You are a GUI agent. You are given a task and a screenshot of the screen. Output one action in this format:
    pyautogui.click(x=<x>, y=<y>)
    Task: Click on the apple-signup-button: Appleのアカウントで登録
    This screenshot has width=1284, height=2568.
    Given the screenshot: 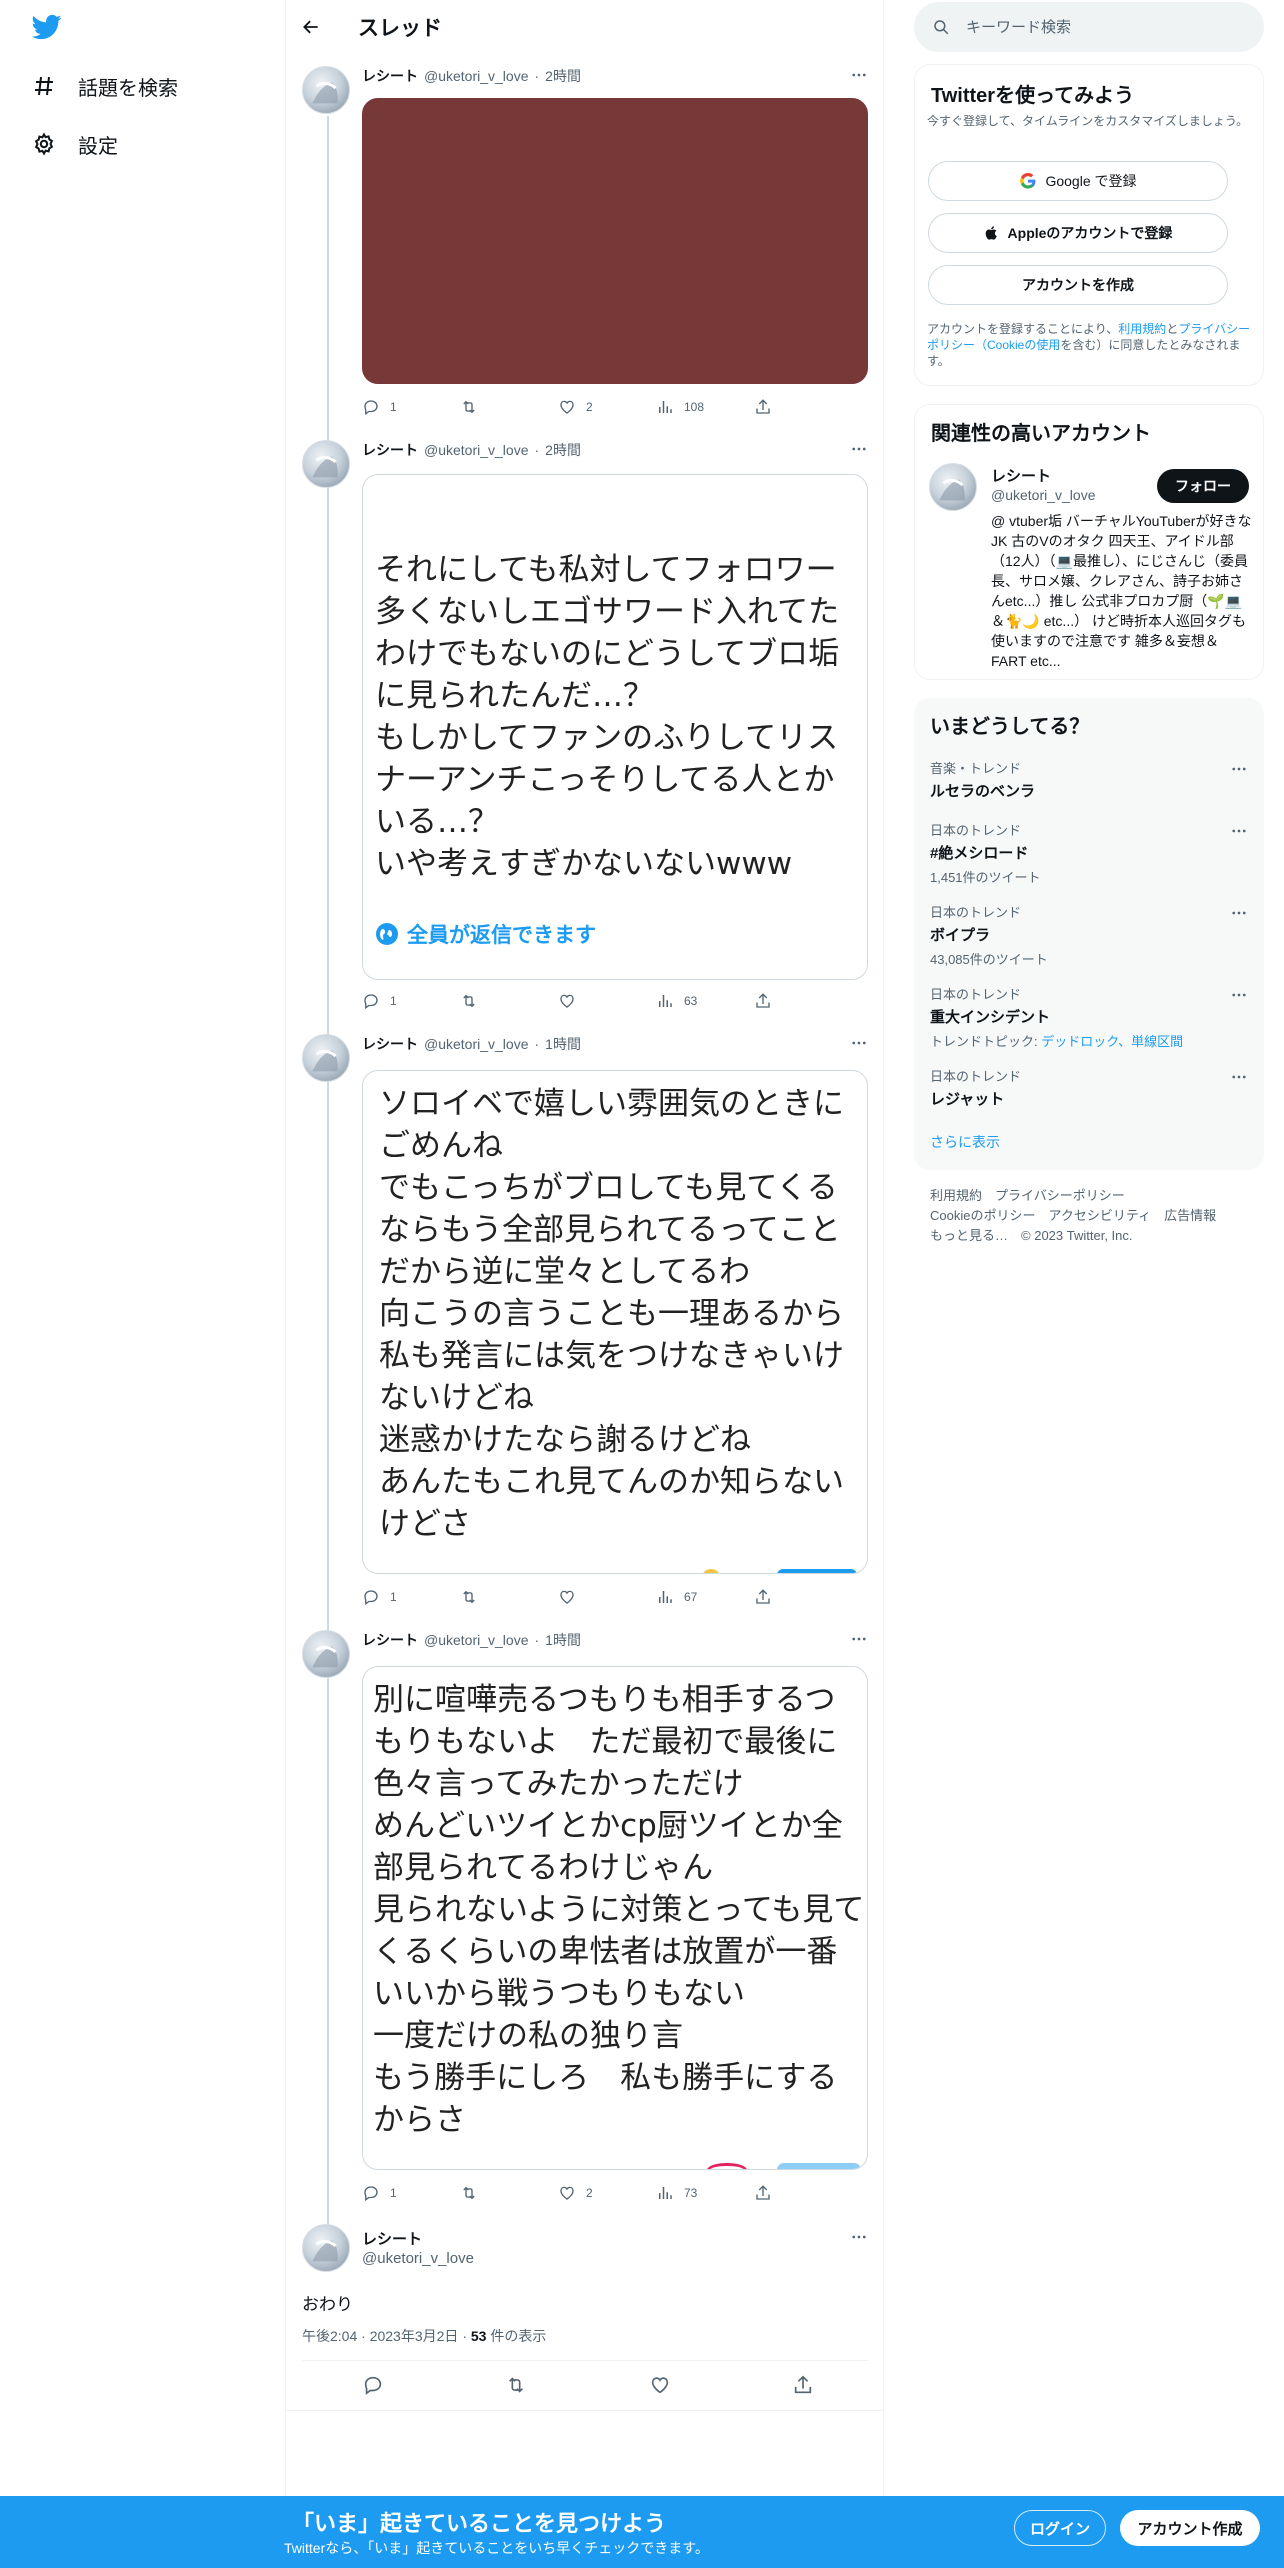 What is the action you would take?
    pyautogui.click(x=1078, y=233)
    